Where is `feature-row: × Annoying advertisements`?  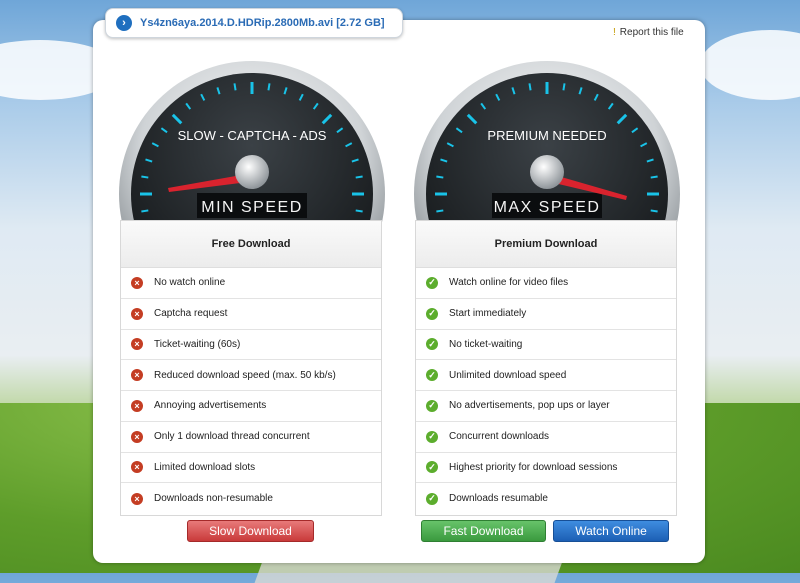 feature-row: × Annoying advertisements is located at coordinates (251, 406).